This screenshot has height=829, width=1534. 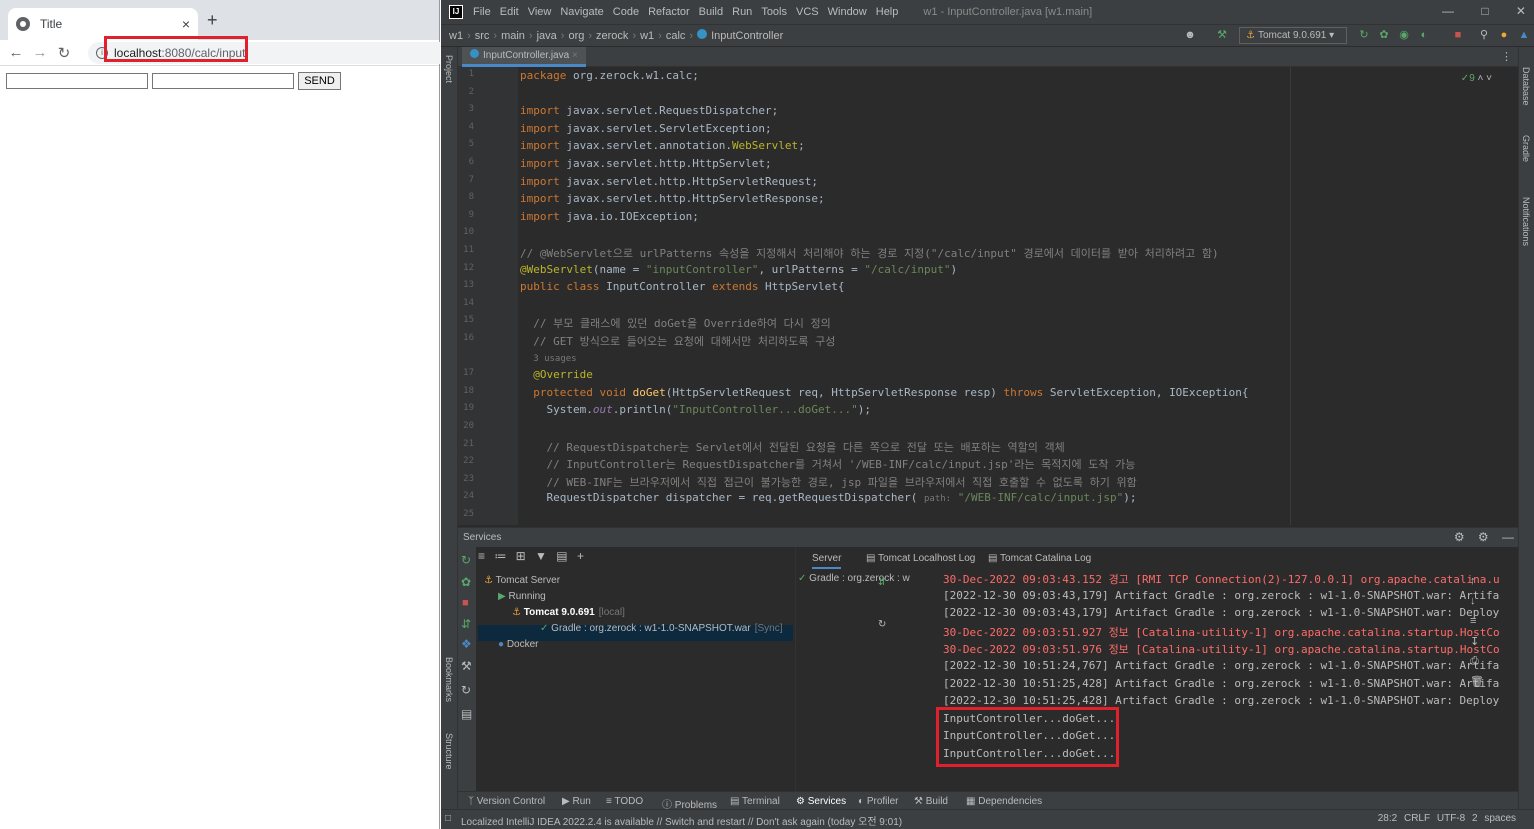 What do you see at coordinates (887, 12) in the screenshot?
I see `menu-help: Help` at bounding box center [887, 12].